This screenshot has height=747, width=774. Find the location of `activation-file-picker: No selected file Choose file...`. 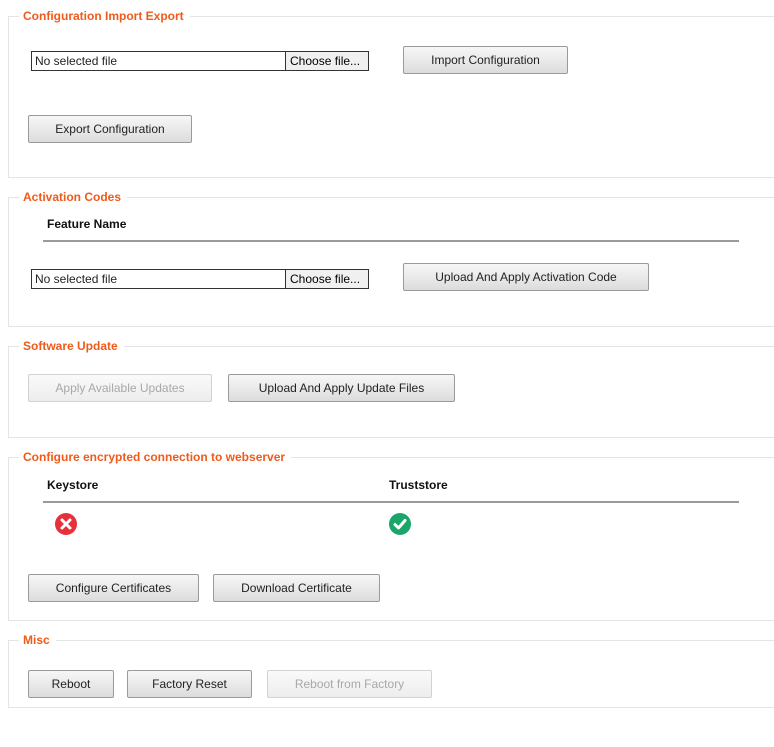

activation-file-picker: No selected file Choose file... is located at coordinates (200, 279).